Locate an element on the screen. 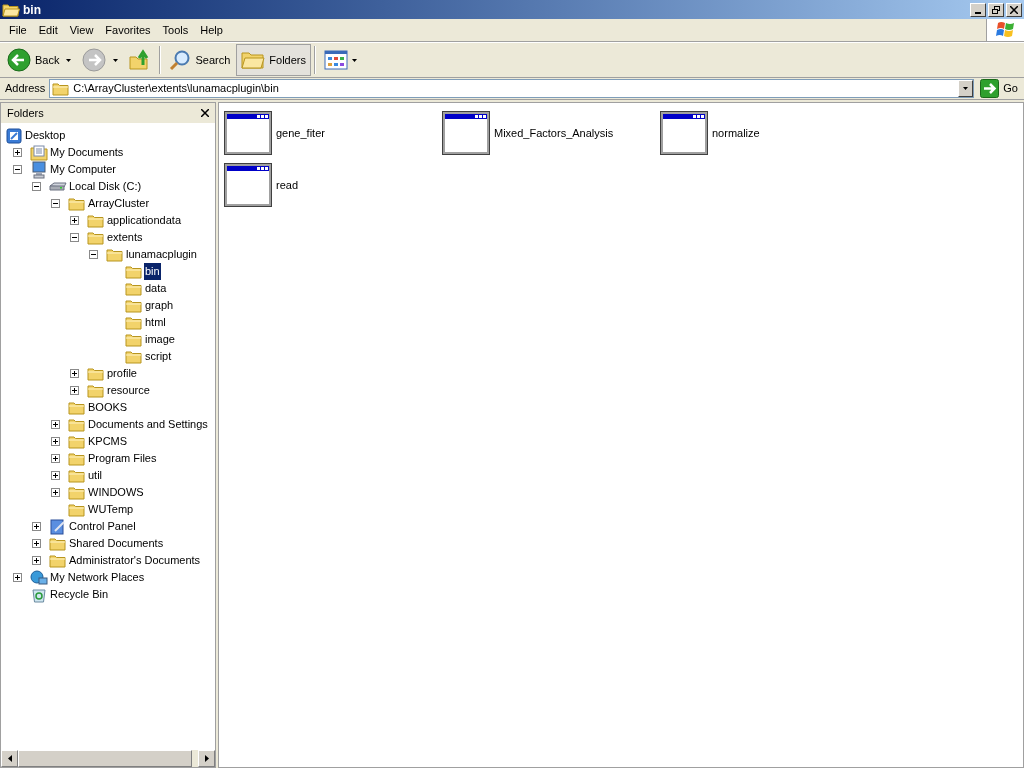  tree-item: KPCMS is located at coordinates (108, 441).